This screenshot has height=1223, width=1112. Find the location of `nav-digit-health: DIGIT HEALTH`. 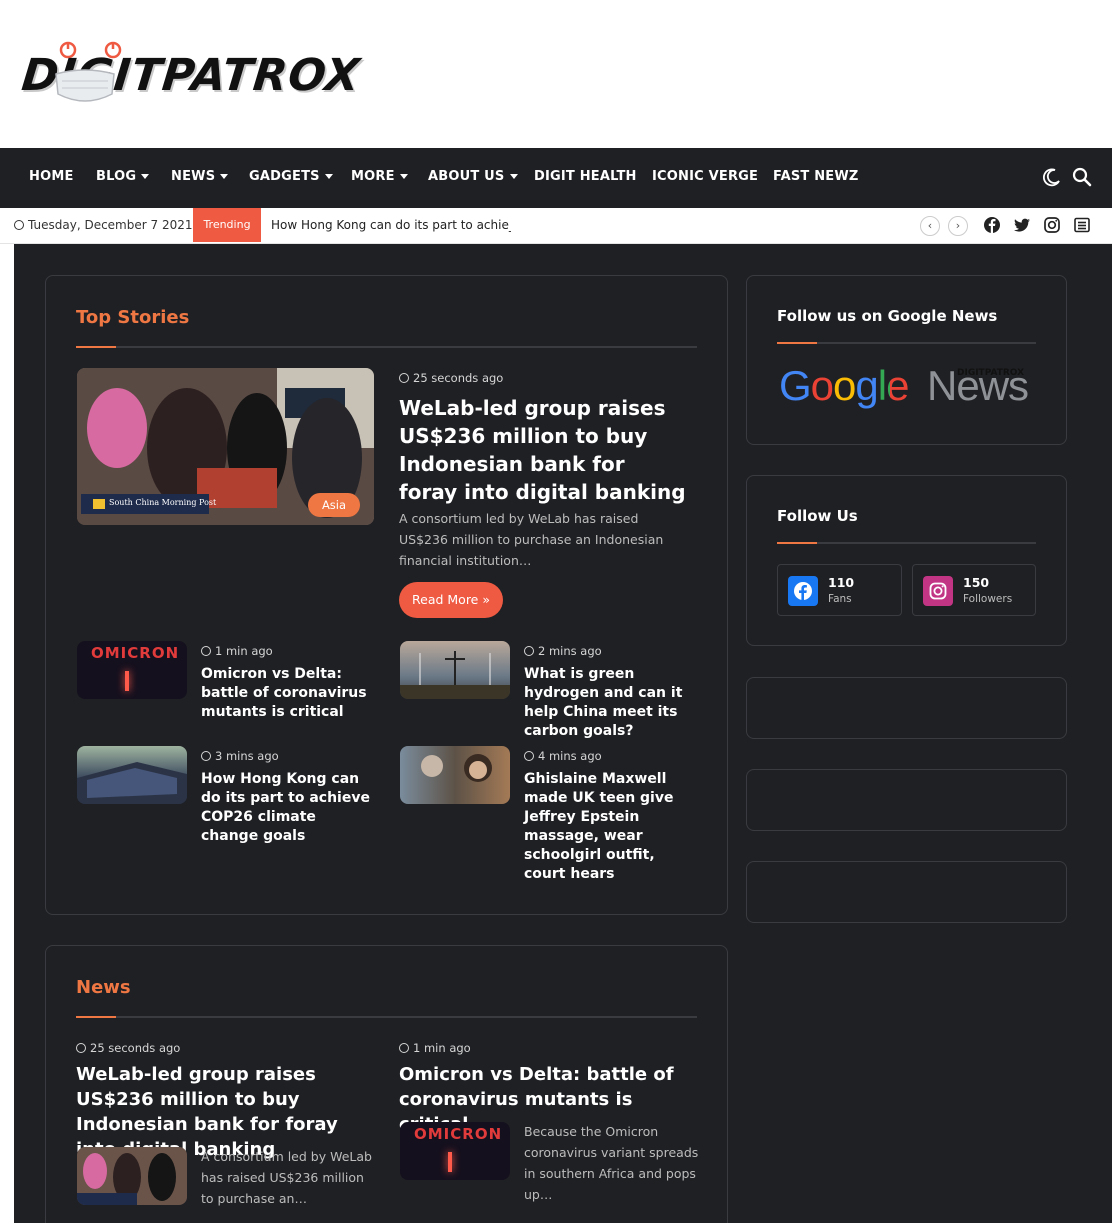

nav-digit-health: DIGIT HEALTH is located at coordinates (585, 178).